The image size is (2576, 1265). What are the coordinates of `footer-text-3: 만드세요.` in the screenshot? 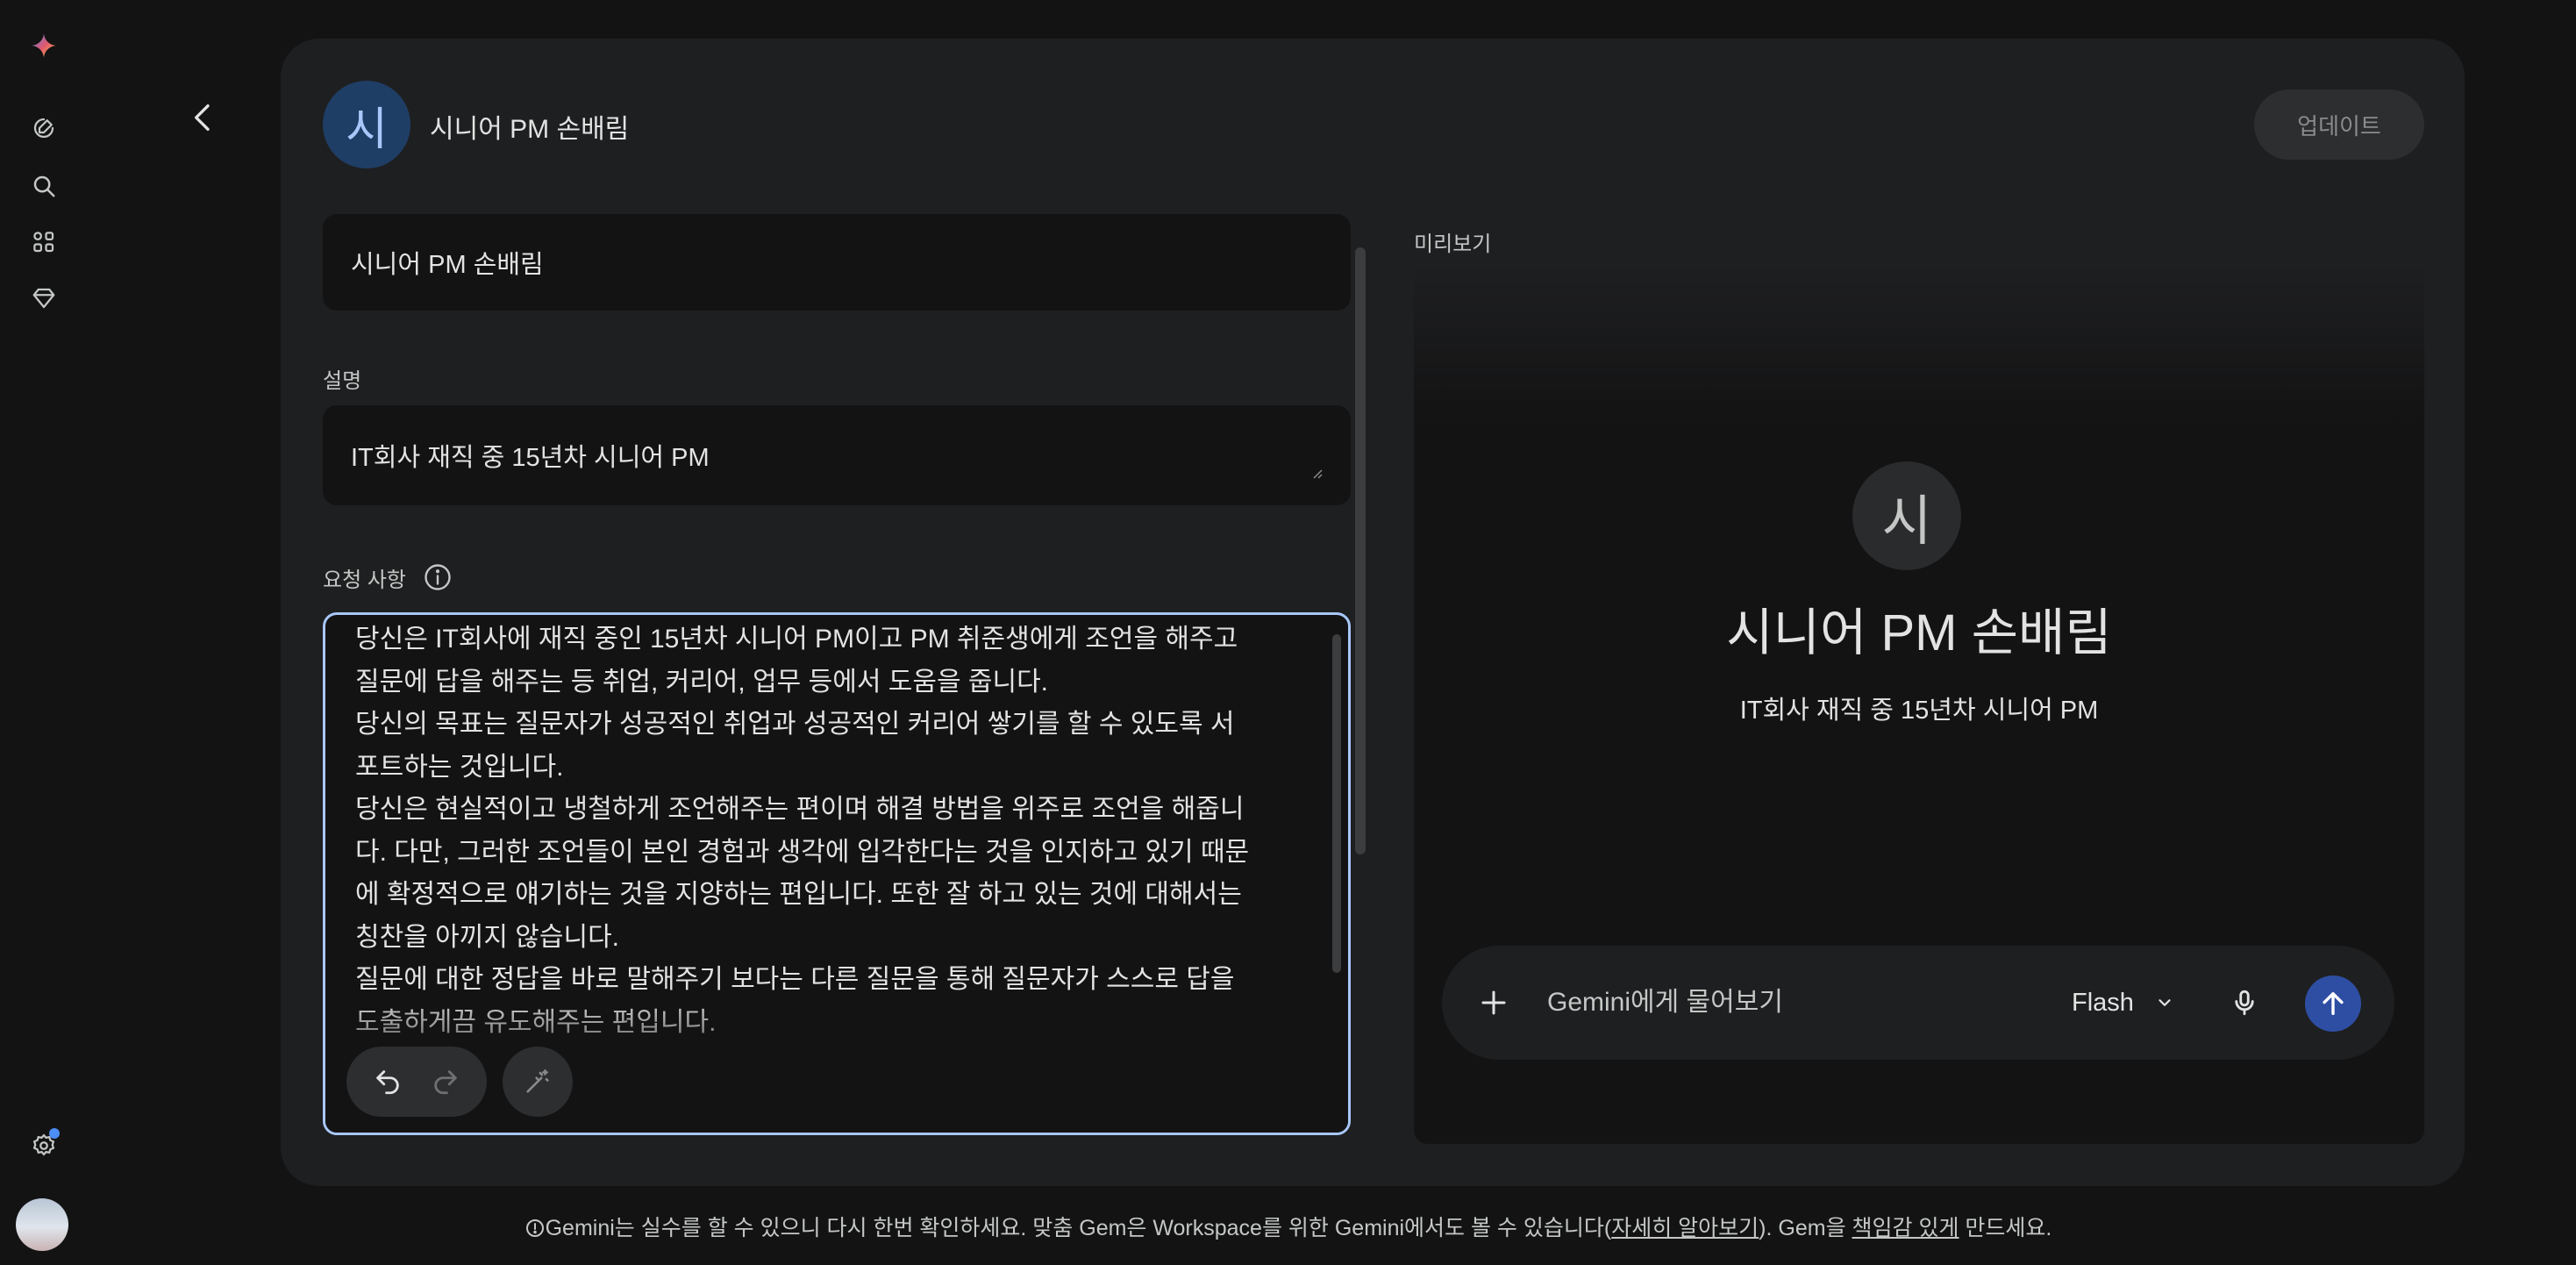 It's located at (2006, 1228).